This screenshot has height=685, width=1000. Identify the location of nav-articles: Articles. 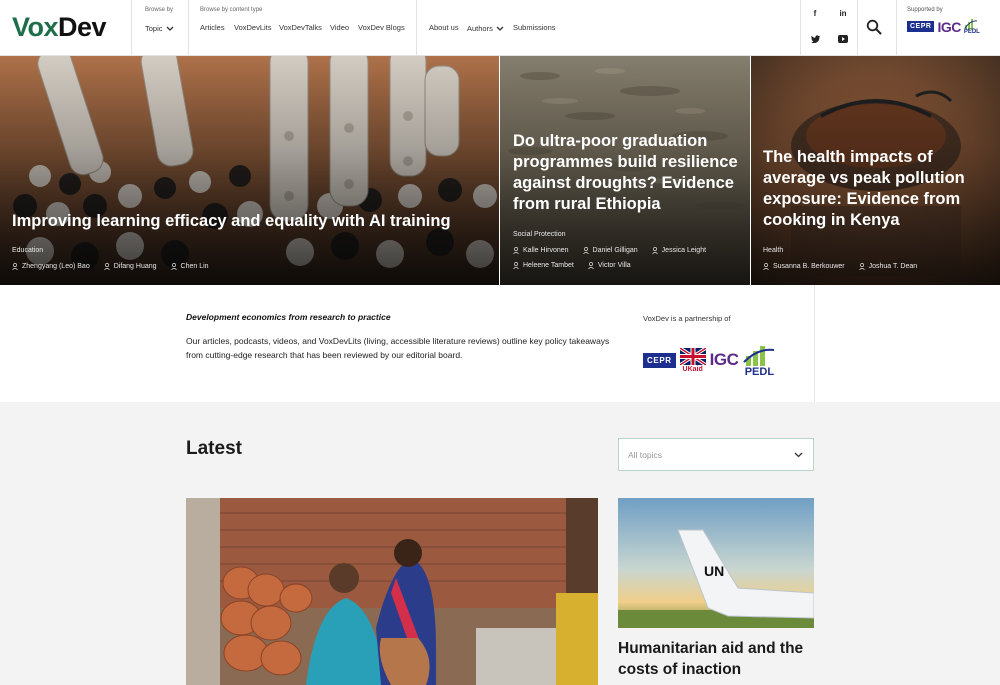
(212, 27).